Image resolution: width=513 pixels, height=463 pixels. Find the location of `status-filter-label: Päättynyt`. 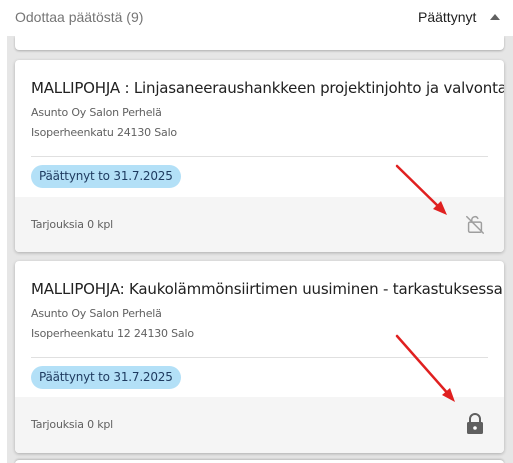

status-filter-label: Päättynyt is located at coordinates (447, 17).